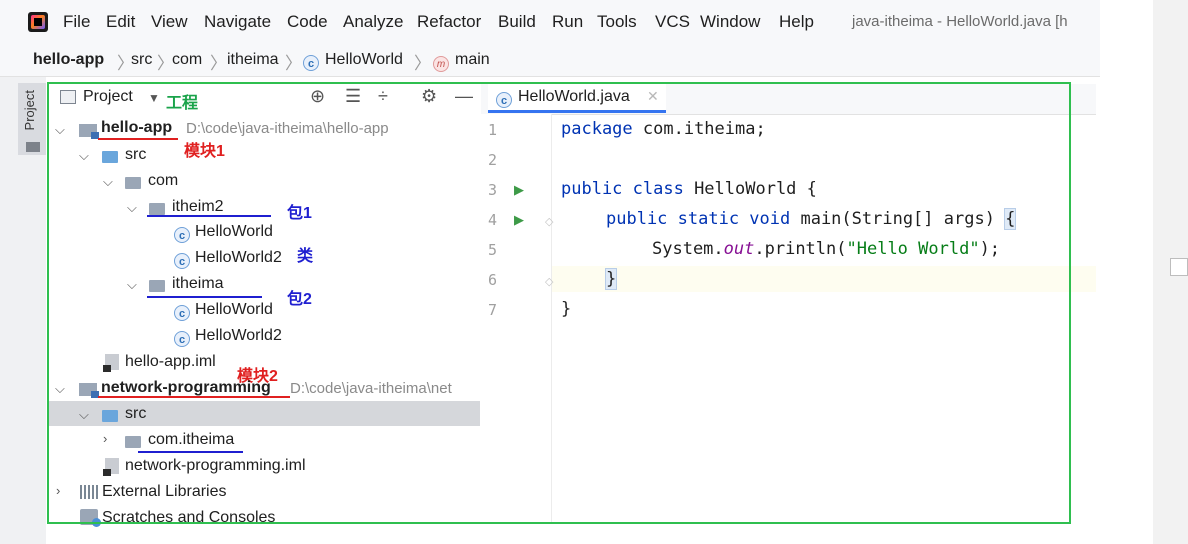 Image resolution: width=1188 pixels, height=544 pixels. Describe the element at coordinates (307, 22) in the screenshot. I see `menu-code: Code` at that location.